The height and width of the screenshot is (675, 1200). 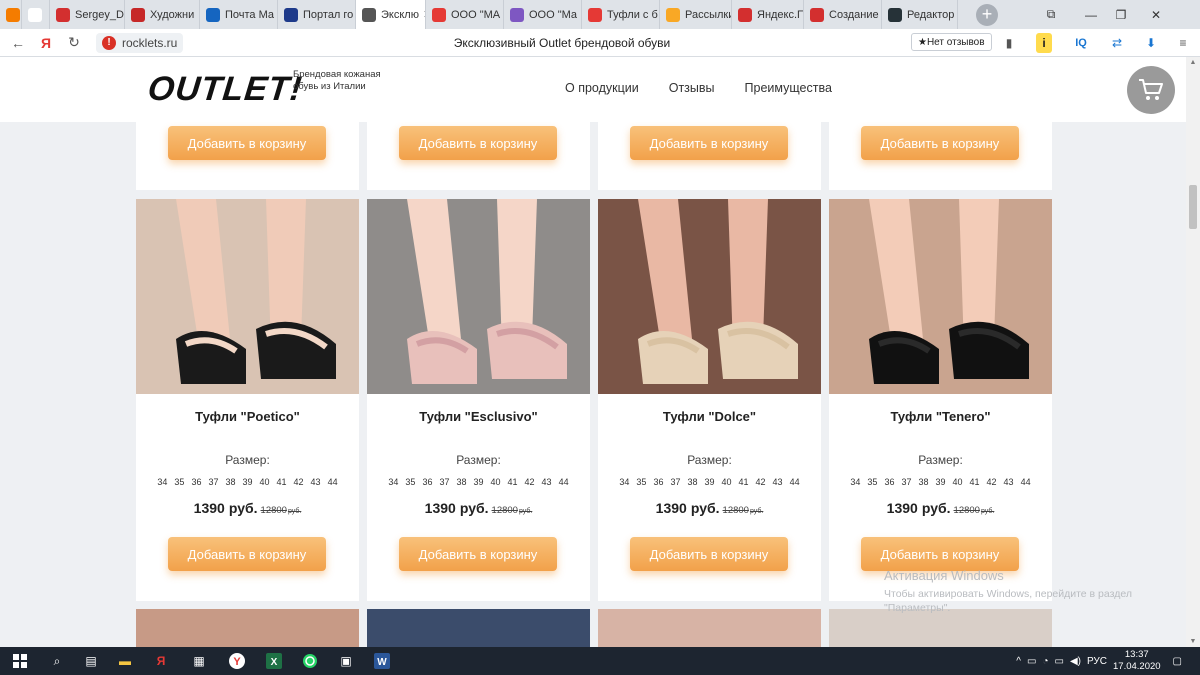 What do you see at coordinates (57, 661) in the screenshot?
I see `search-icon: ⌕` at bounding box center [57, 661].